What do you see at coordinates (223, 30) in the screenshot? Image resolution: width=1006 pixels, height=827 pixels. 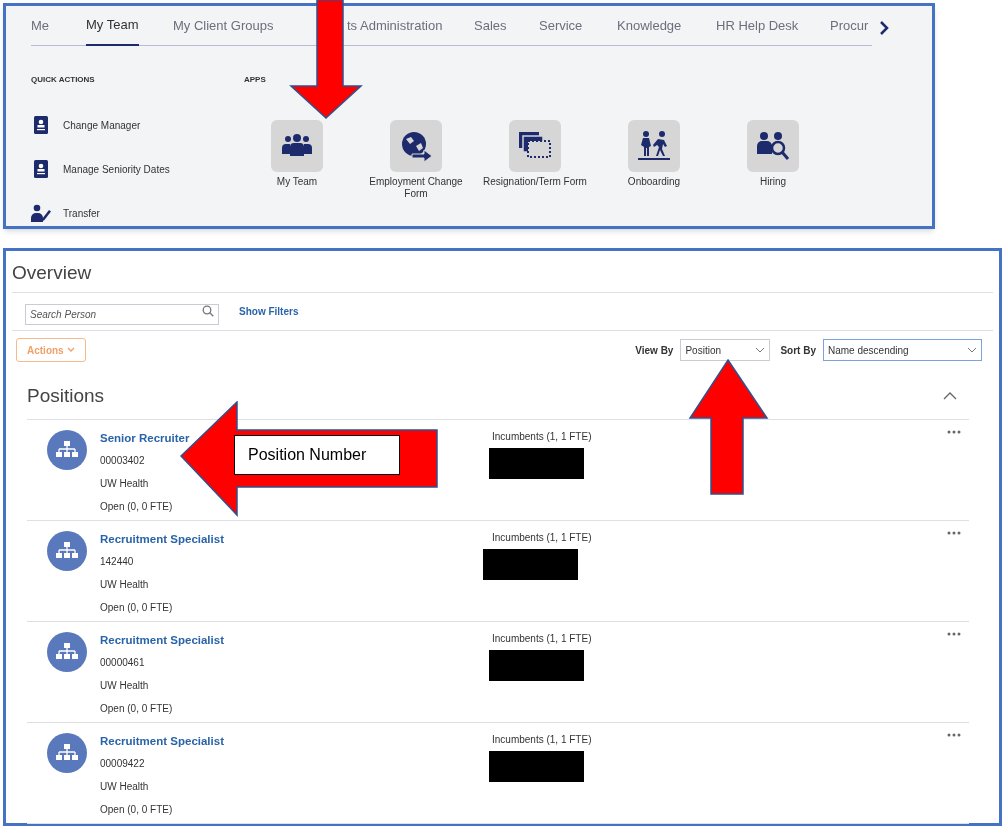 I see `tab: My Client Groups` at bounding box center [223, 30].